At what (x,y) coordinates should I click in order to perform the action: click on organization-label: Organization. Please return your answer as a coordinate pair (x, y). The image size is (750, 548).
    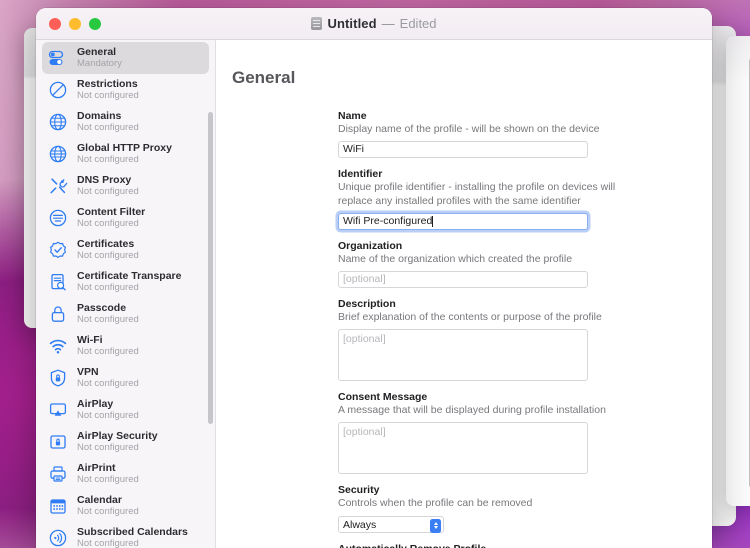
    Looking at the image, I should click on (370, 245).